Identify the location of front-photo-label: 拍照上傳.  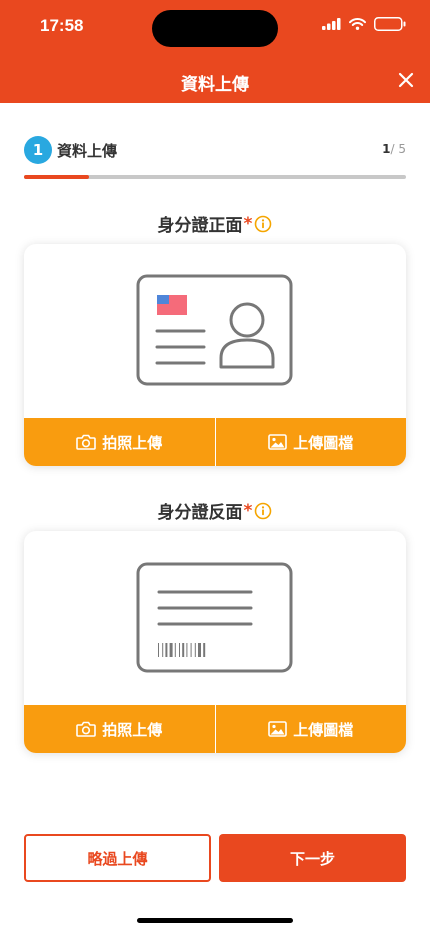
(132, 442).